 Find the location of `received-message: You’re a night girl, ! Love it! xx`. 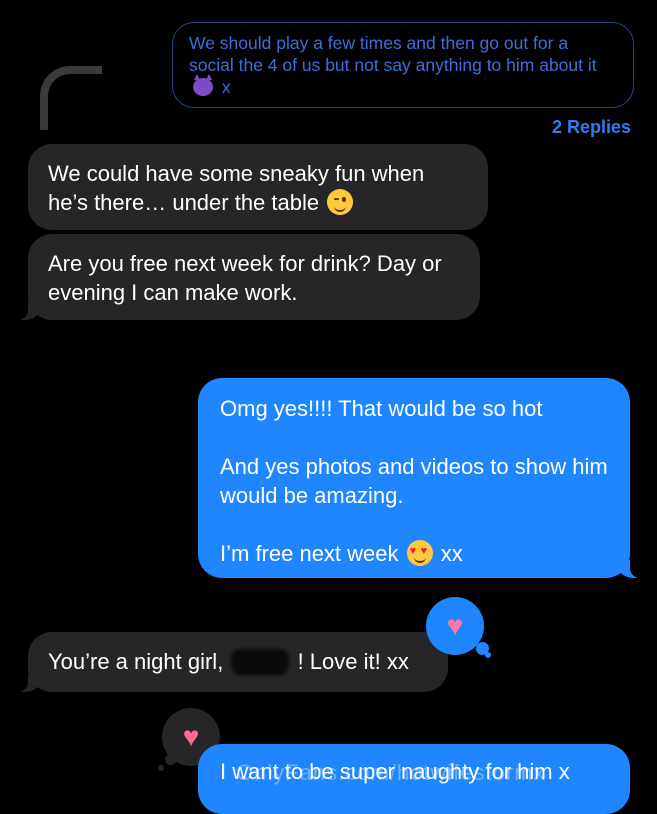

received-message: You’re a night girl, ! Love it! xx is located at coordinates (231, 662).